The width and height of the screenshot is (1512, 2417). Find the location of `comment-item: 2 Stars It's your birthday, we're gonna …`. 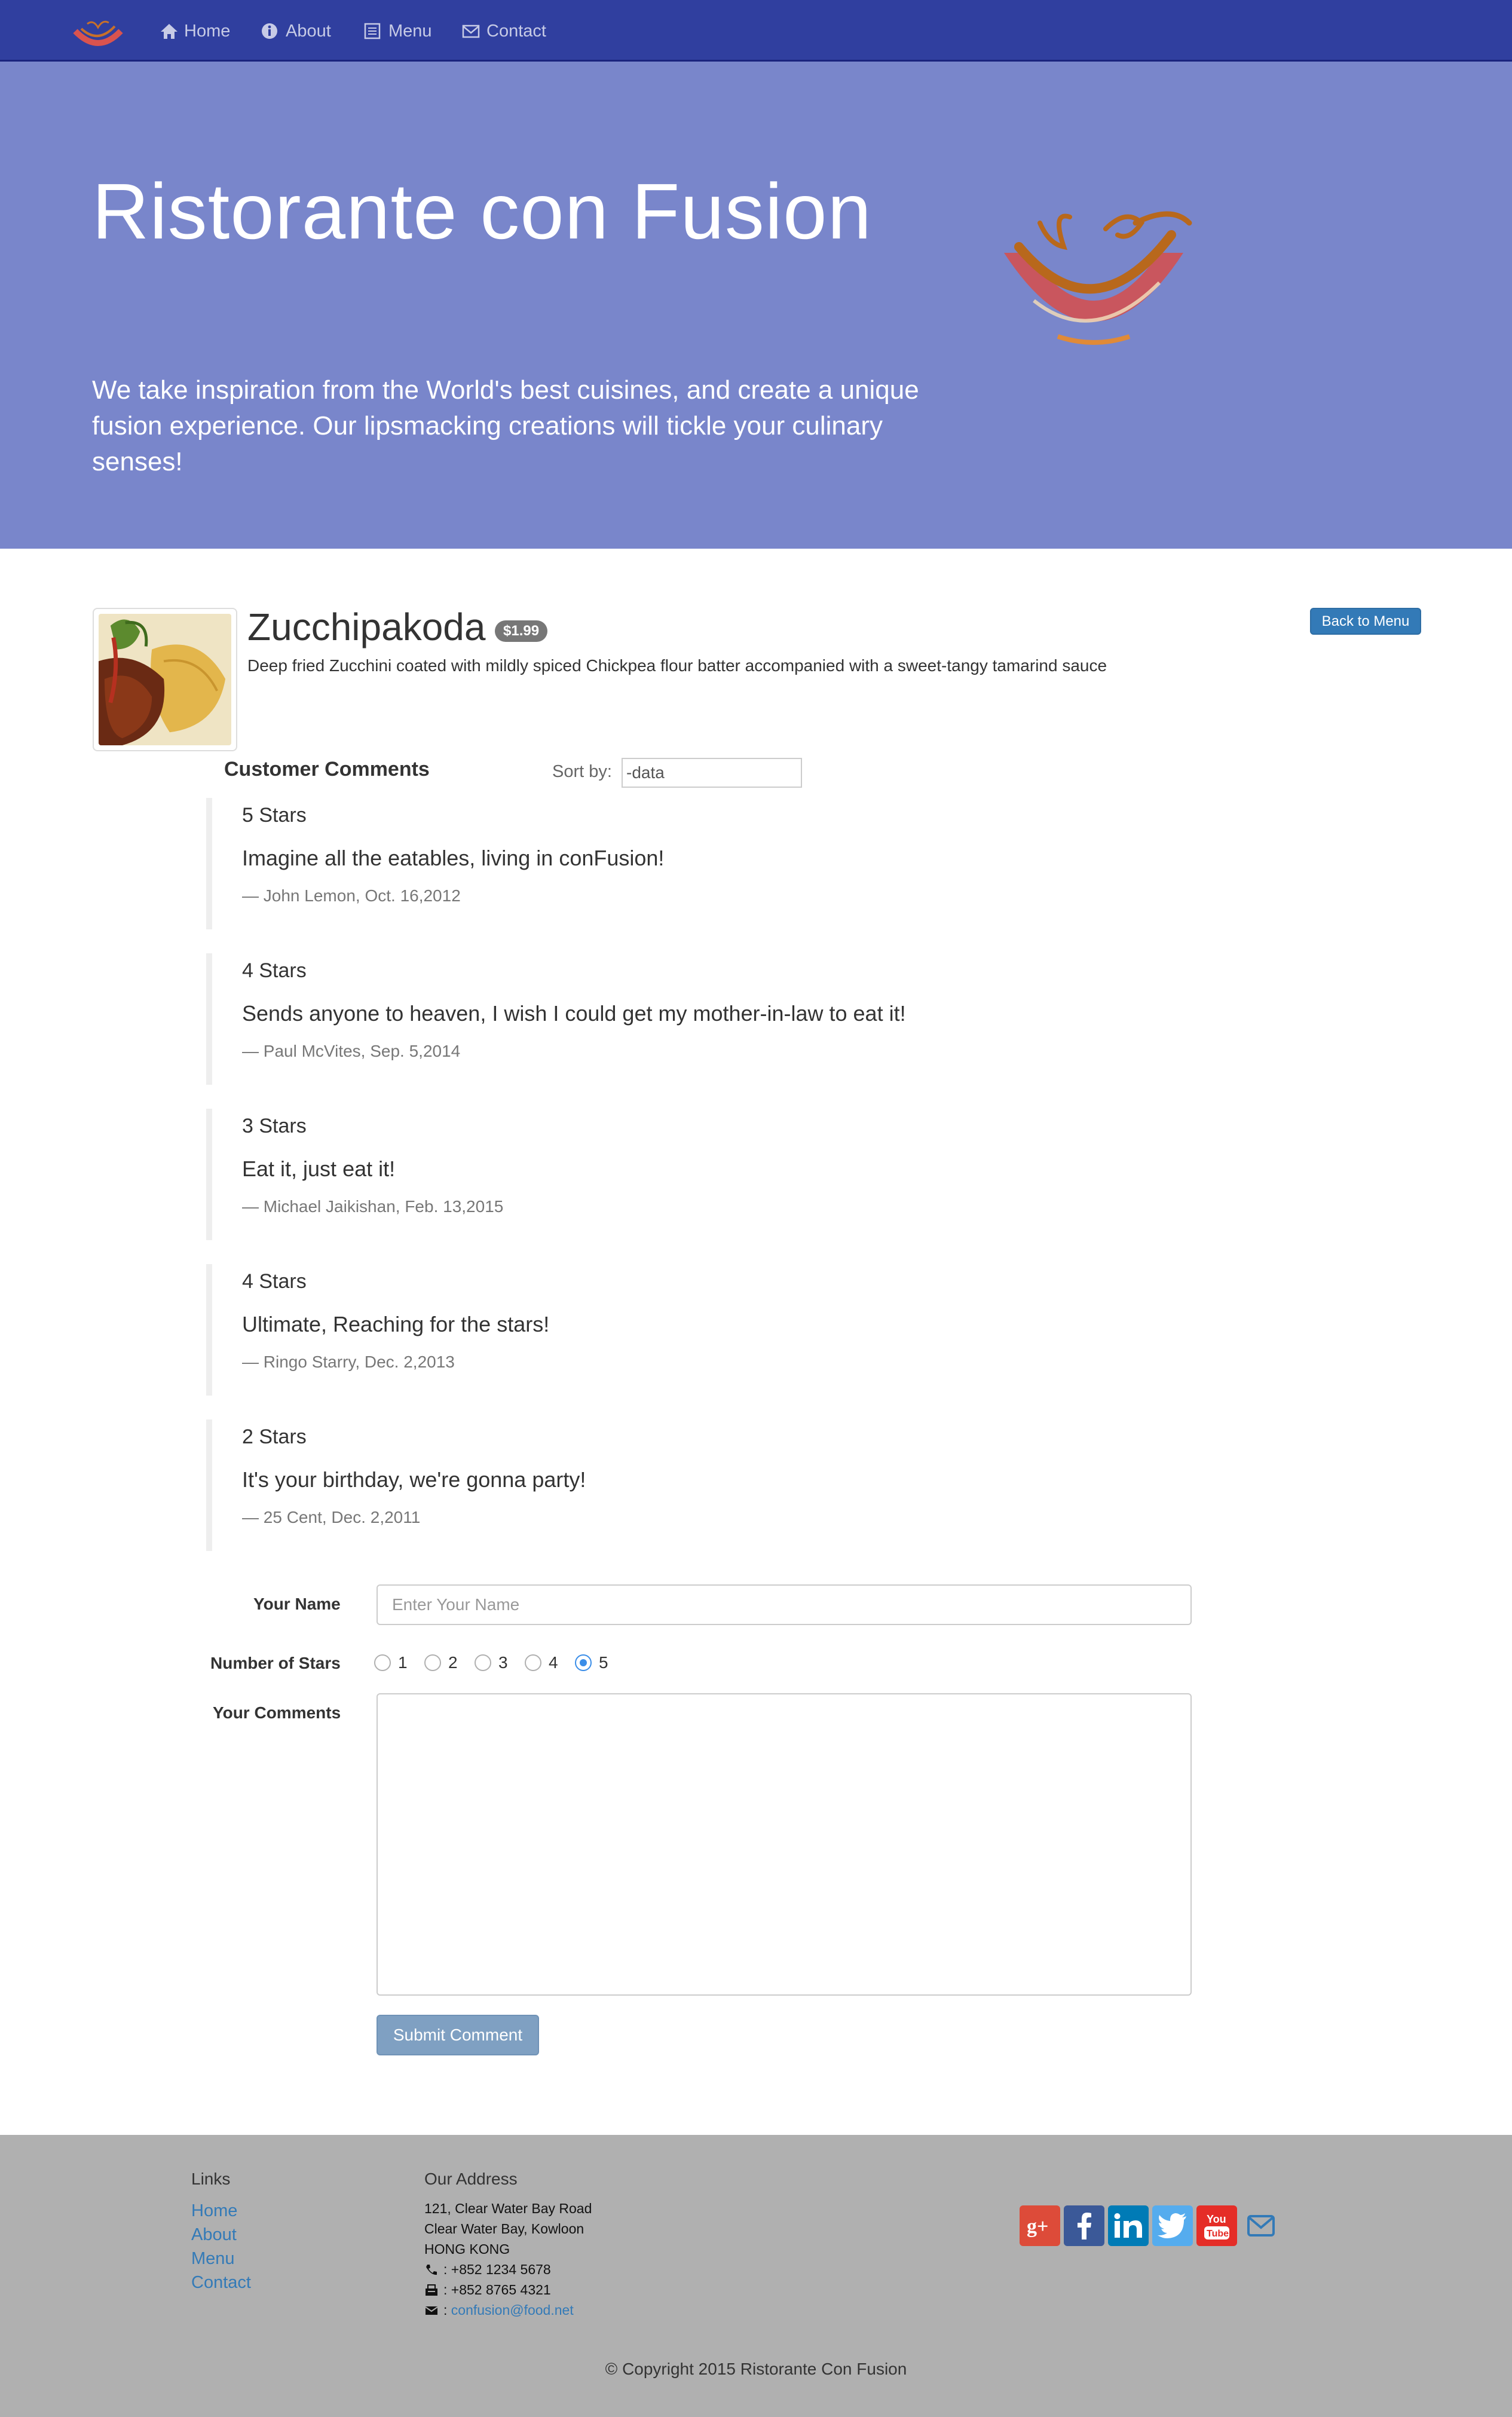

comment-item: 2 Stars It's your birthday, we're gonna … is located at coordinates (624, 1485).